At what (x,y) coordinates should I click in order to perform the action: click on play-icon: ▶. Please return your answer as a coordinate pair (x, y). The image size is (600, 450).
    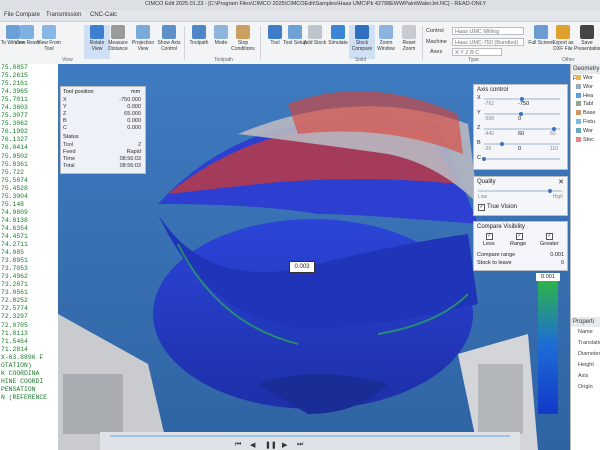
    Looking at the image, I should click on (284, 445).